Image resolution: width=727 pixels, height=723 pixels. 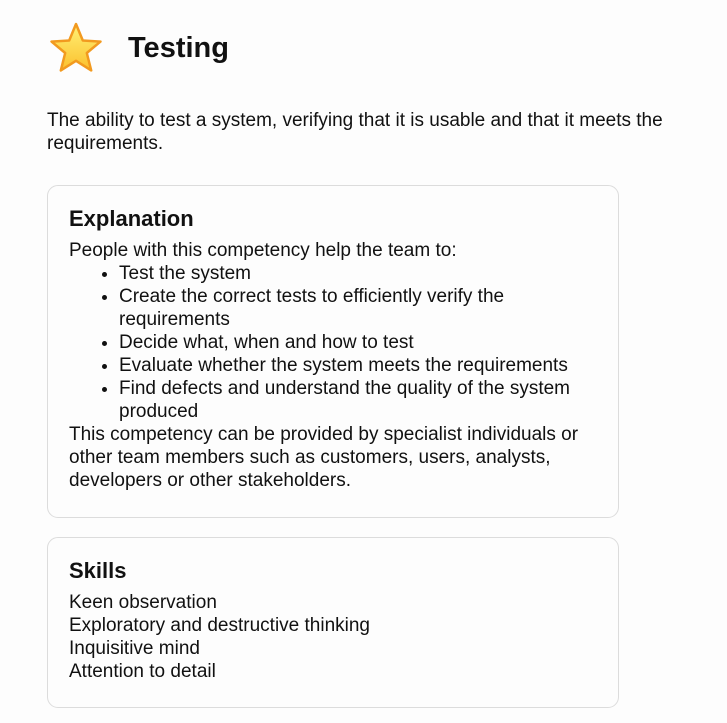 What do you see at coordinates (143, 602) in the screenshot?
I see `skill-item: Keen observation` at bounding box center [143, 602].